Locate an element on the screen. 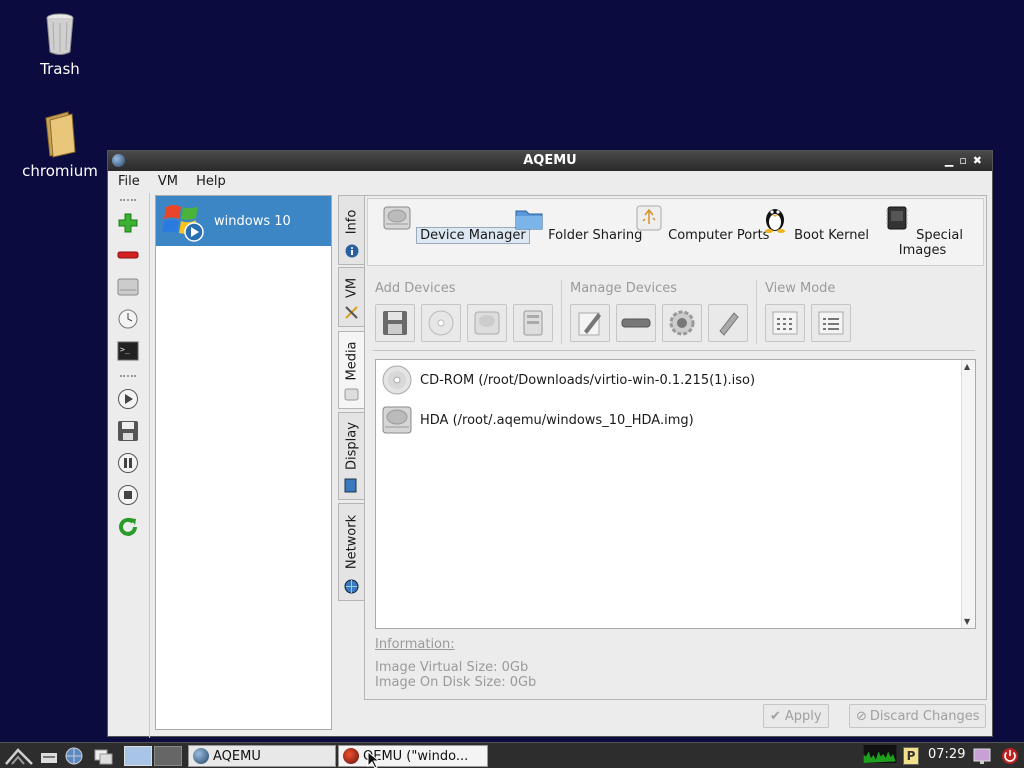 The image size is (1024, 768). tools-icon is located at coordinates (351, 312).